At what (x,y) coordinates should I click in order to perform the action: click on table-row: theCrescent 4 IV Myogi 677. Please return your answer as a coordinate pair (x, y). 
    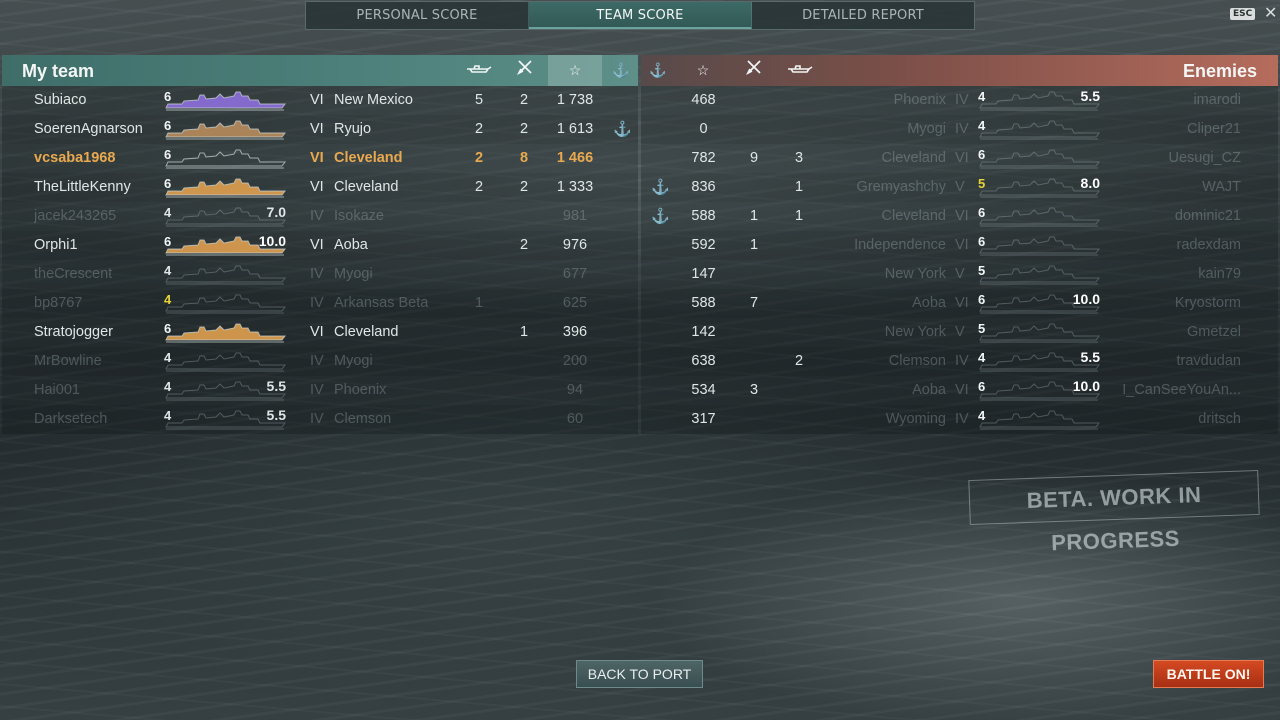
    Looking at the image, I should click on (320, 274).